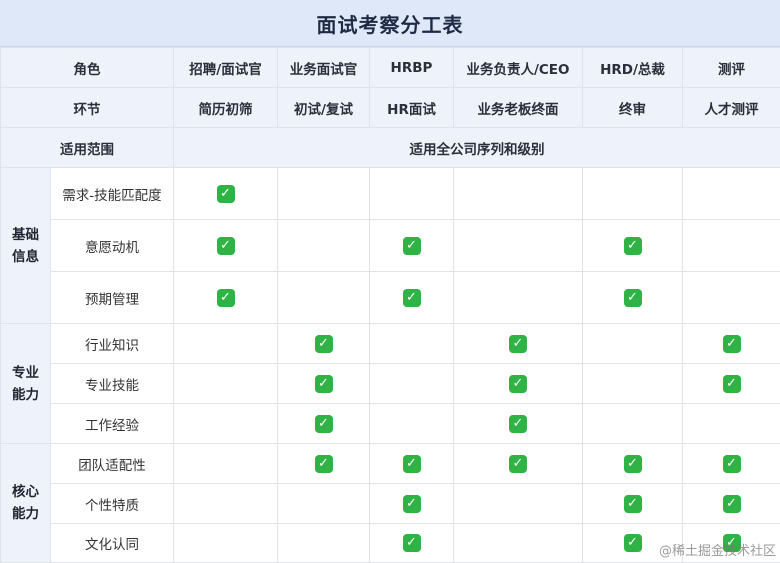 The width and height of the screenshot is (780, 563). Describe the element at coordinates (225, 67) in the screenshot. I see `header-cell: 招聘/面试官` at that location.